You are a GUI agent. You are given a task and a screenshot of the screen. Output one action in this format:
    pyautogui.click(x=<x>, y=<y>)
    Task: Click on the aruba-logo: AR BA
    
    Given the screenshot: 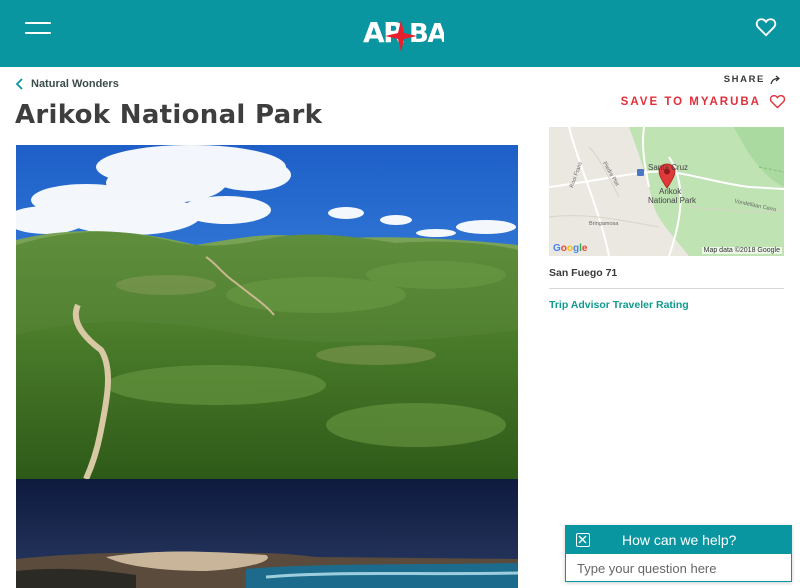 What is the action you would take?
    pyautogui.click(x=403, y=31)
    